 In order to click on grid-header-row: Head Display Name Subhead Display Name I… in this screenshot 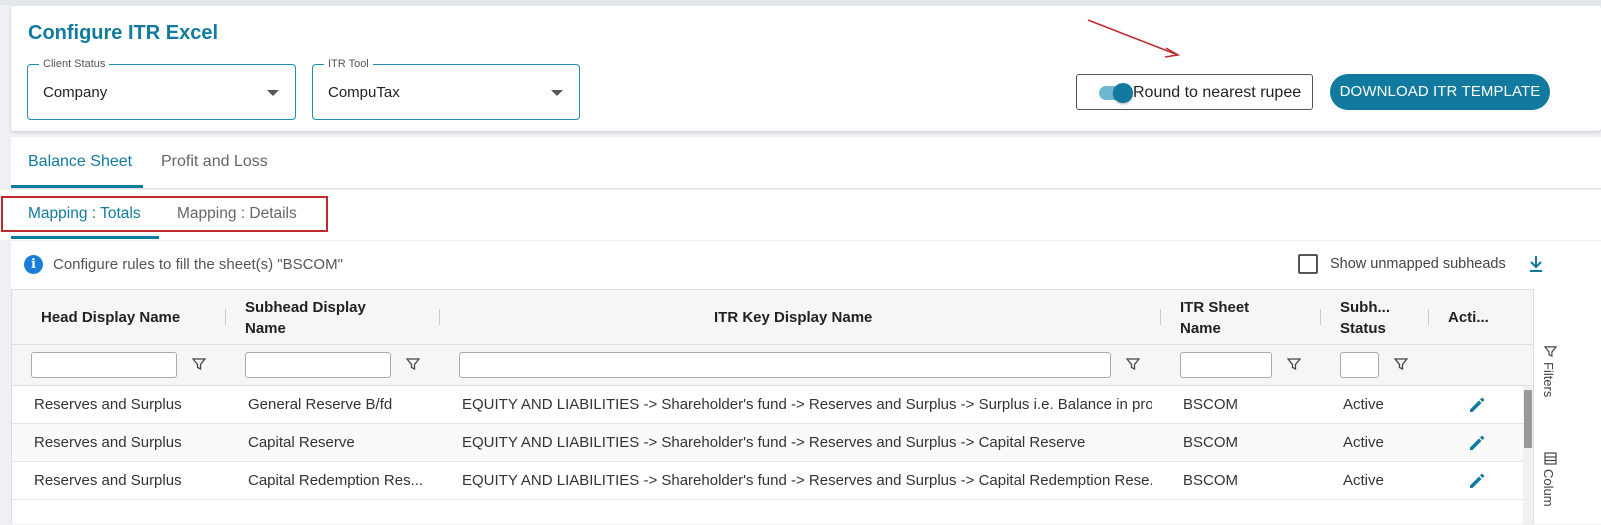, I will do `click(773, 317)`.